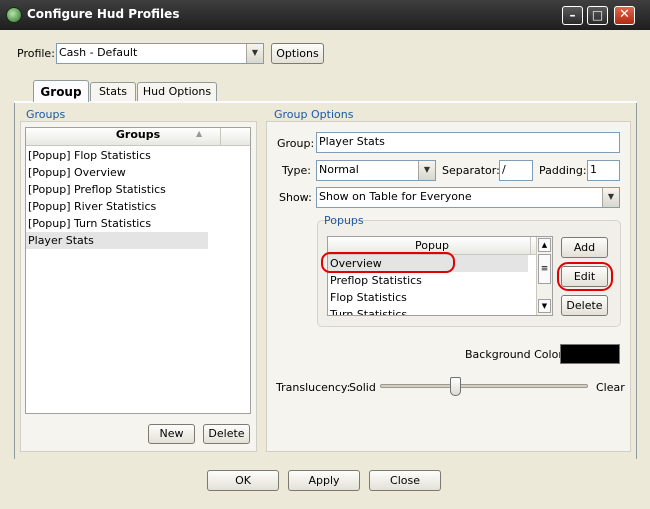 Image resolution: width=650 pixels, height=509 pixels. I want to click on sort-arrow-icon: ▲, so click(199, 133).